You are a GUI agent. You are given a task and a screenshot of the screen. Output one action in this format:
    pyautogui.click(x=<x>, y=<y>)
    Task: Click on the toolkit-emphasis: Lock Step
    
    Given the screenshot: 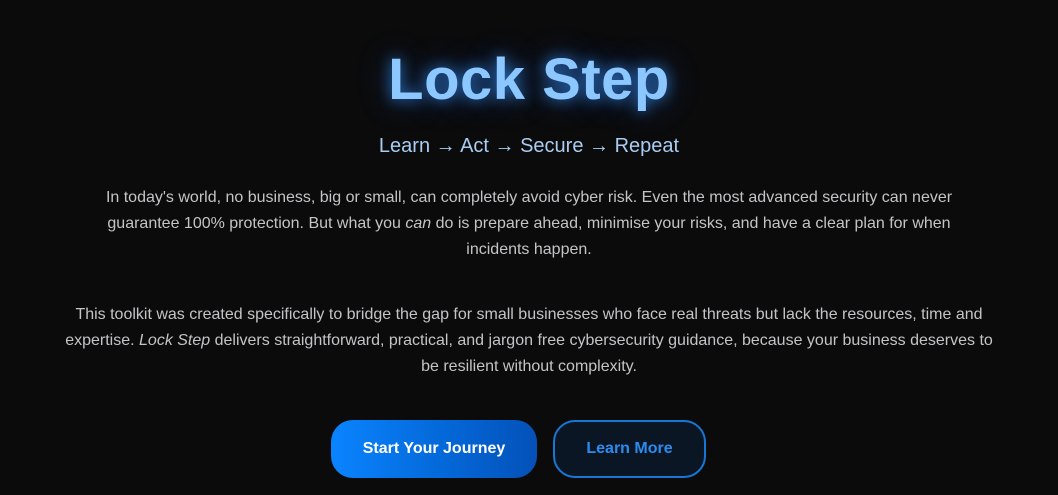 What is the action you would take?
    pyautogui.click(x=175, y=340)
    